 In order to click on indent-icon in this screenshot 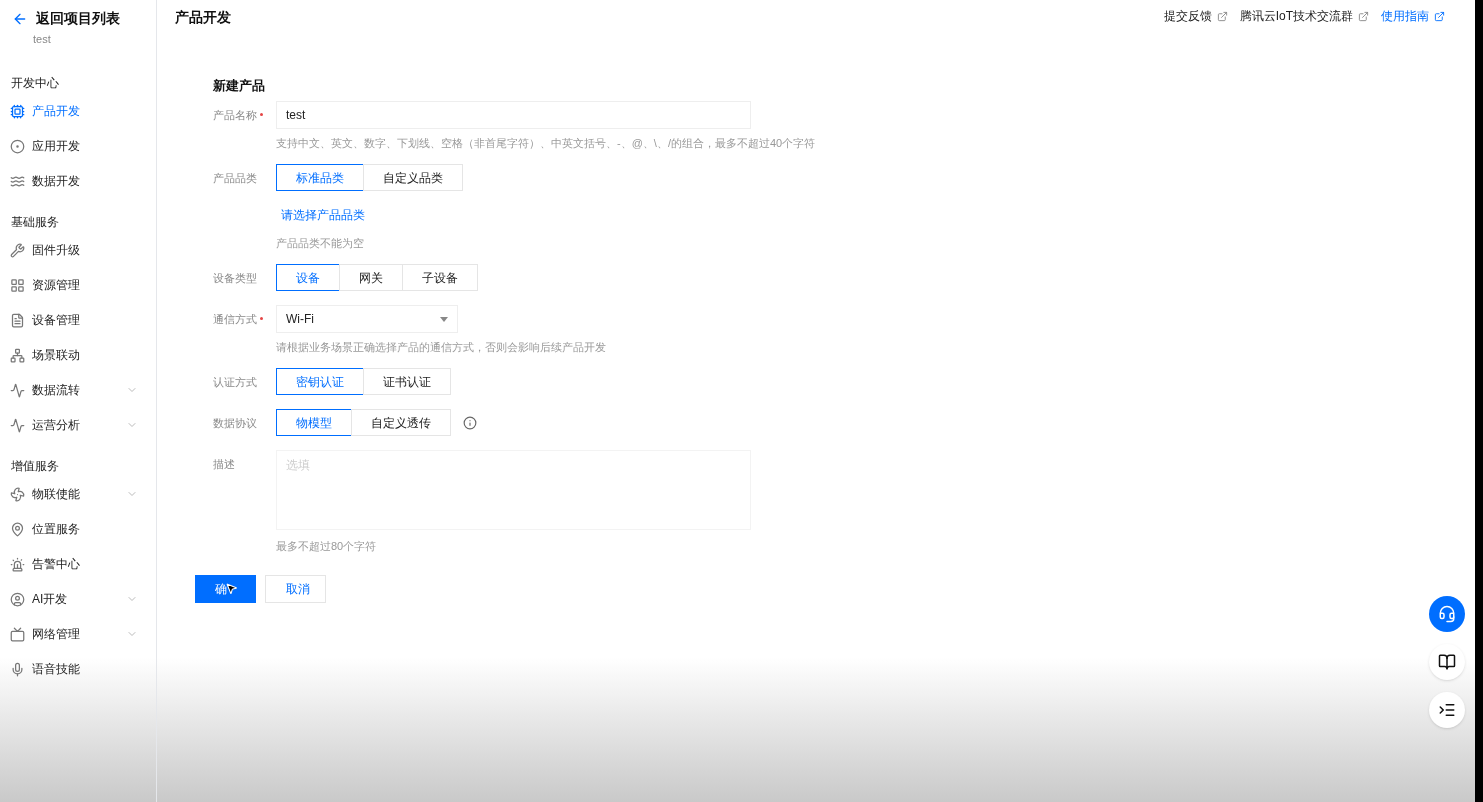, I will do `click(1447, 710)`.